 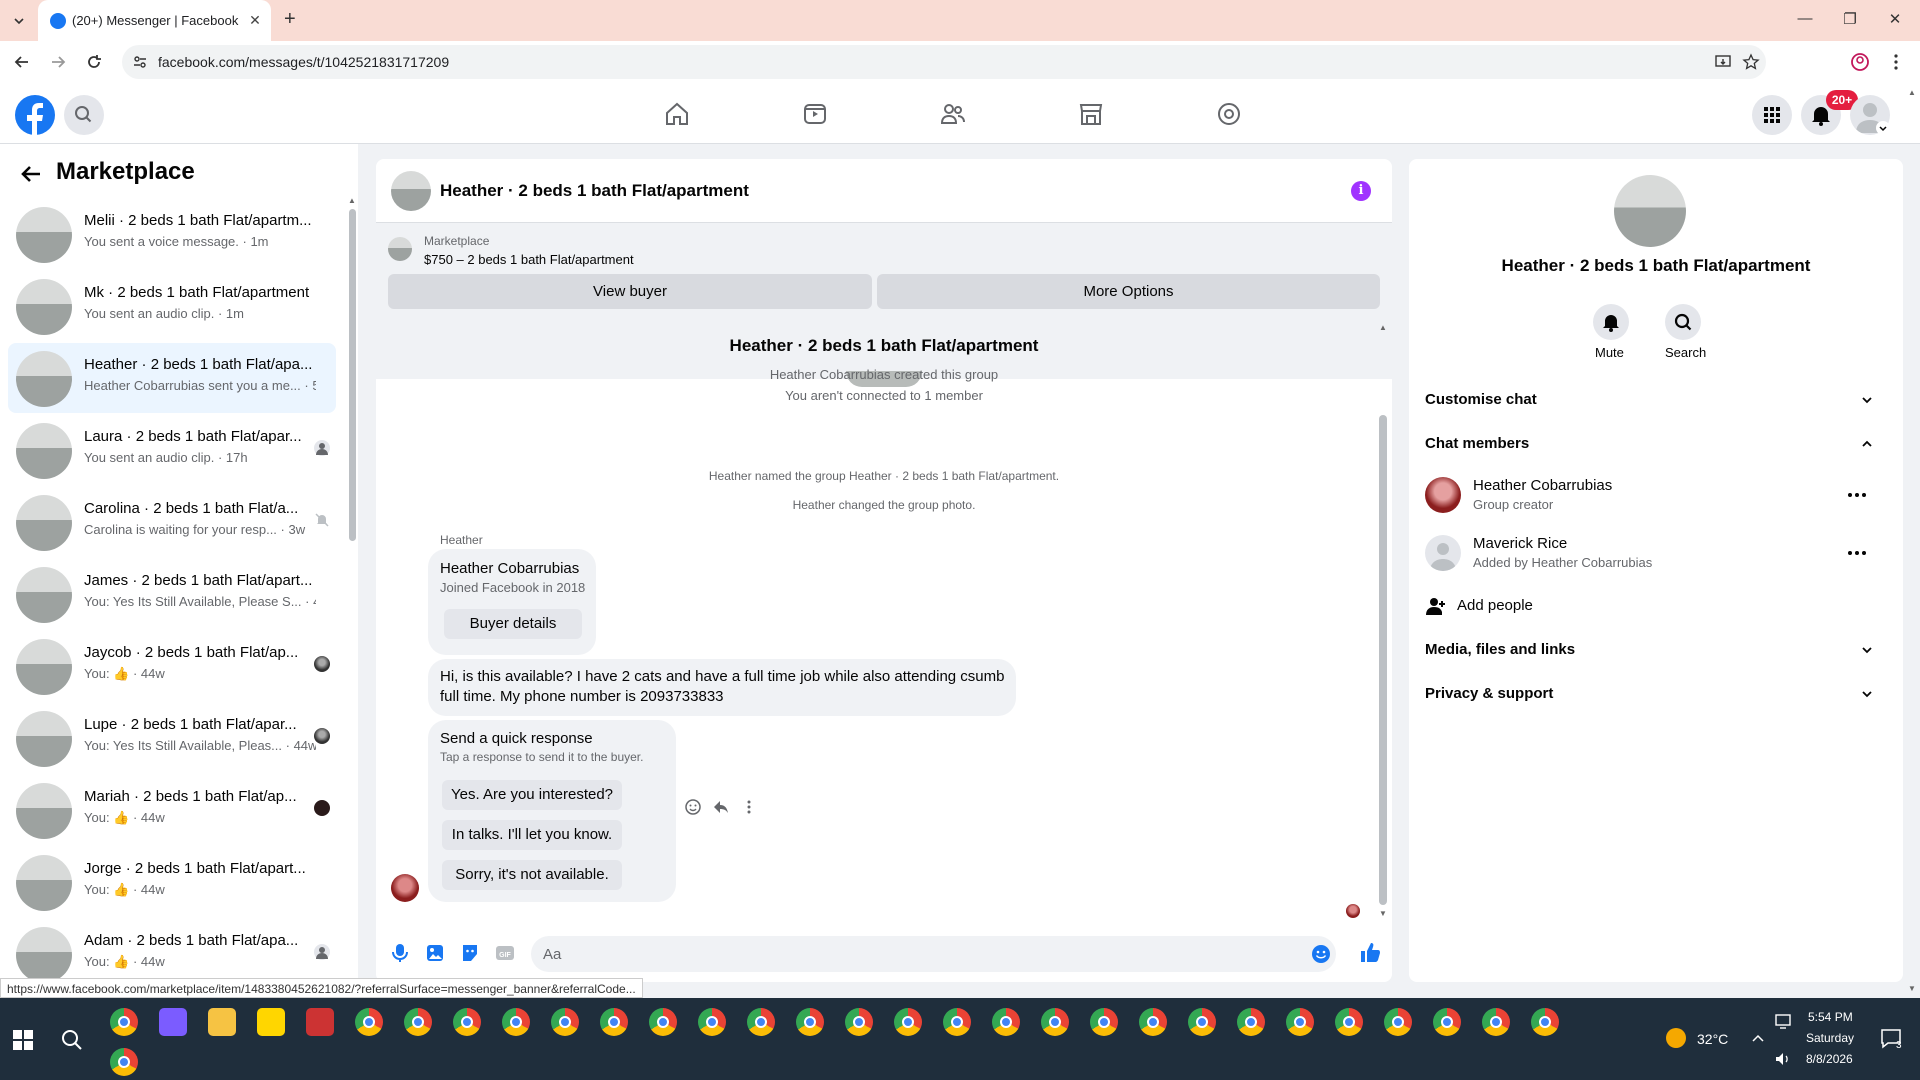 I want to click on chat-members-row: Chat members, so click(x=1656, y=443).